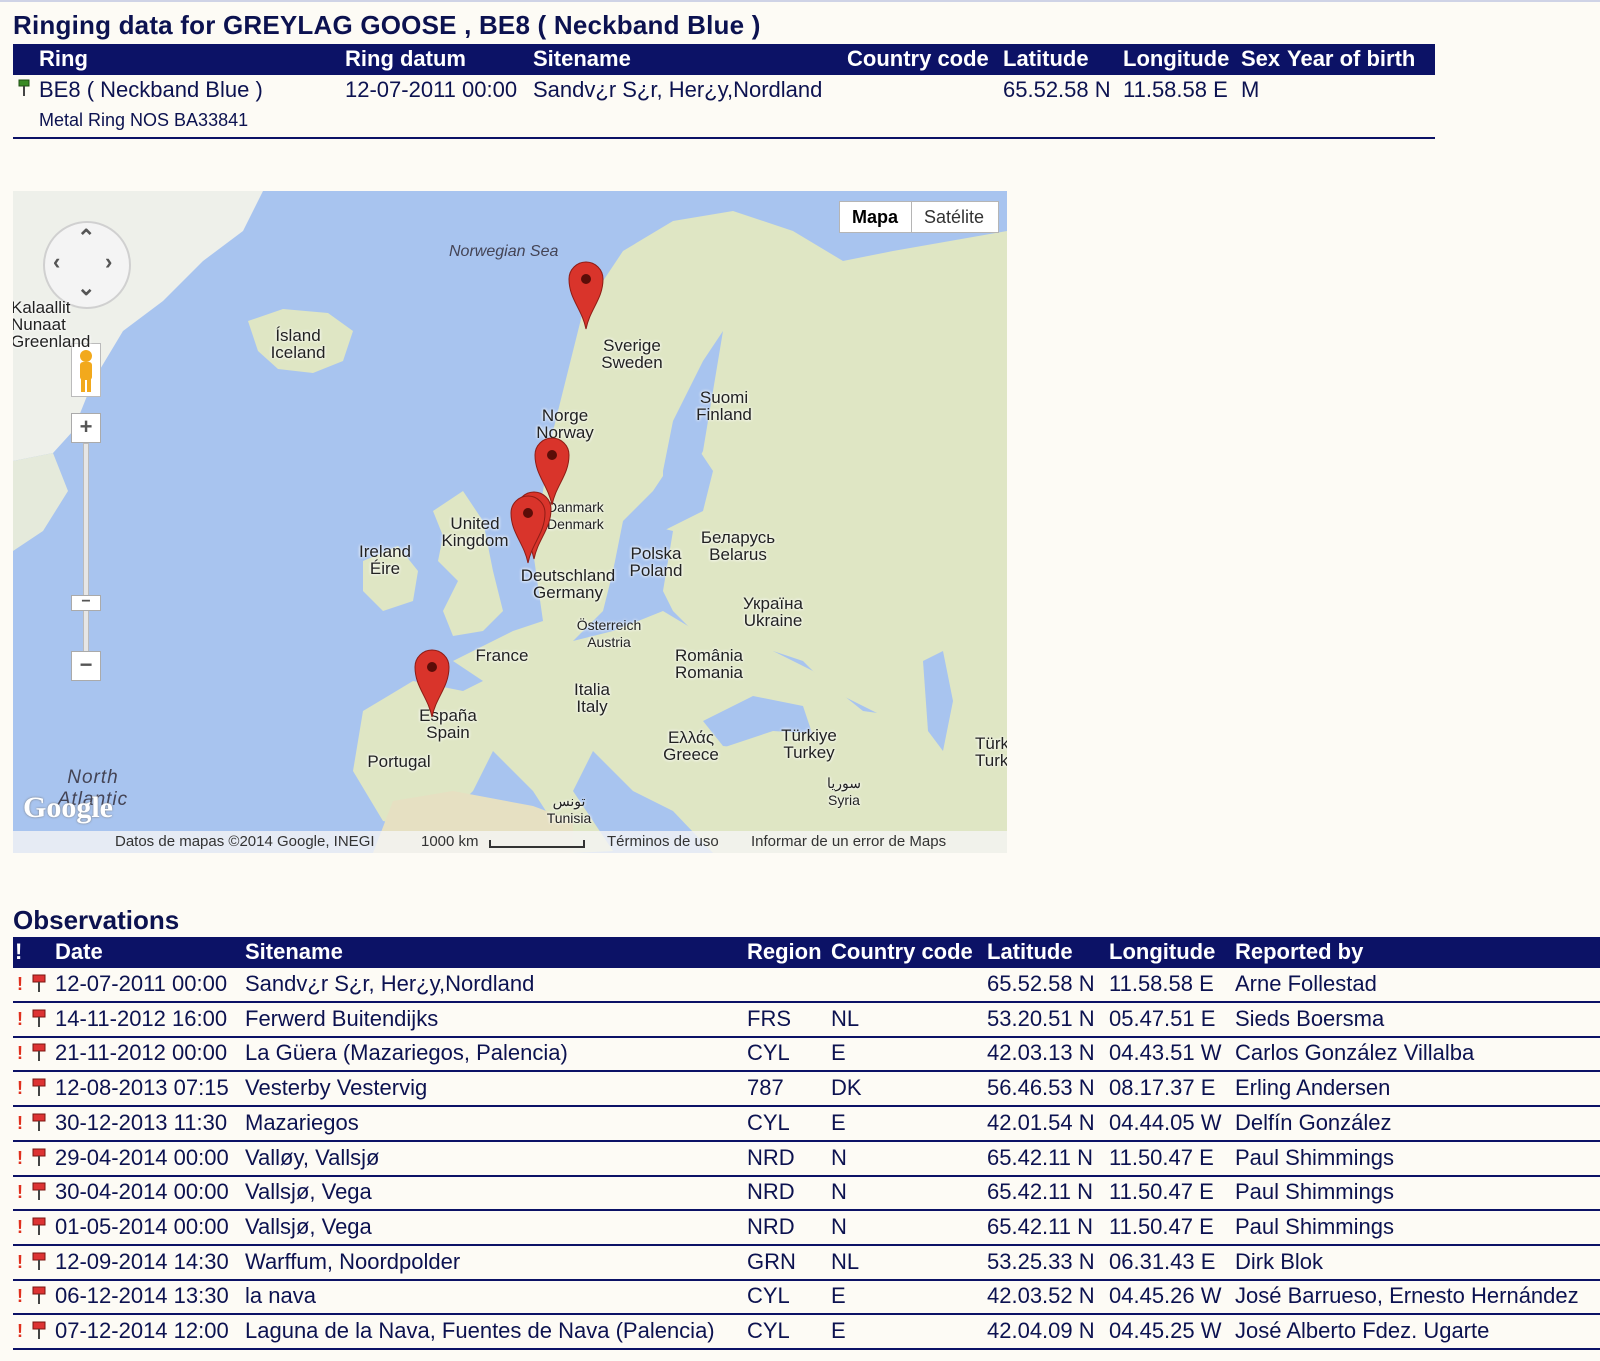 The image size is (1600, 1361). I want to click on obs-sitename: Sandv¿r S¿r, Her¿y,Nordland, so click(390, 983).